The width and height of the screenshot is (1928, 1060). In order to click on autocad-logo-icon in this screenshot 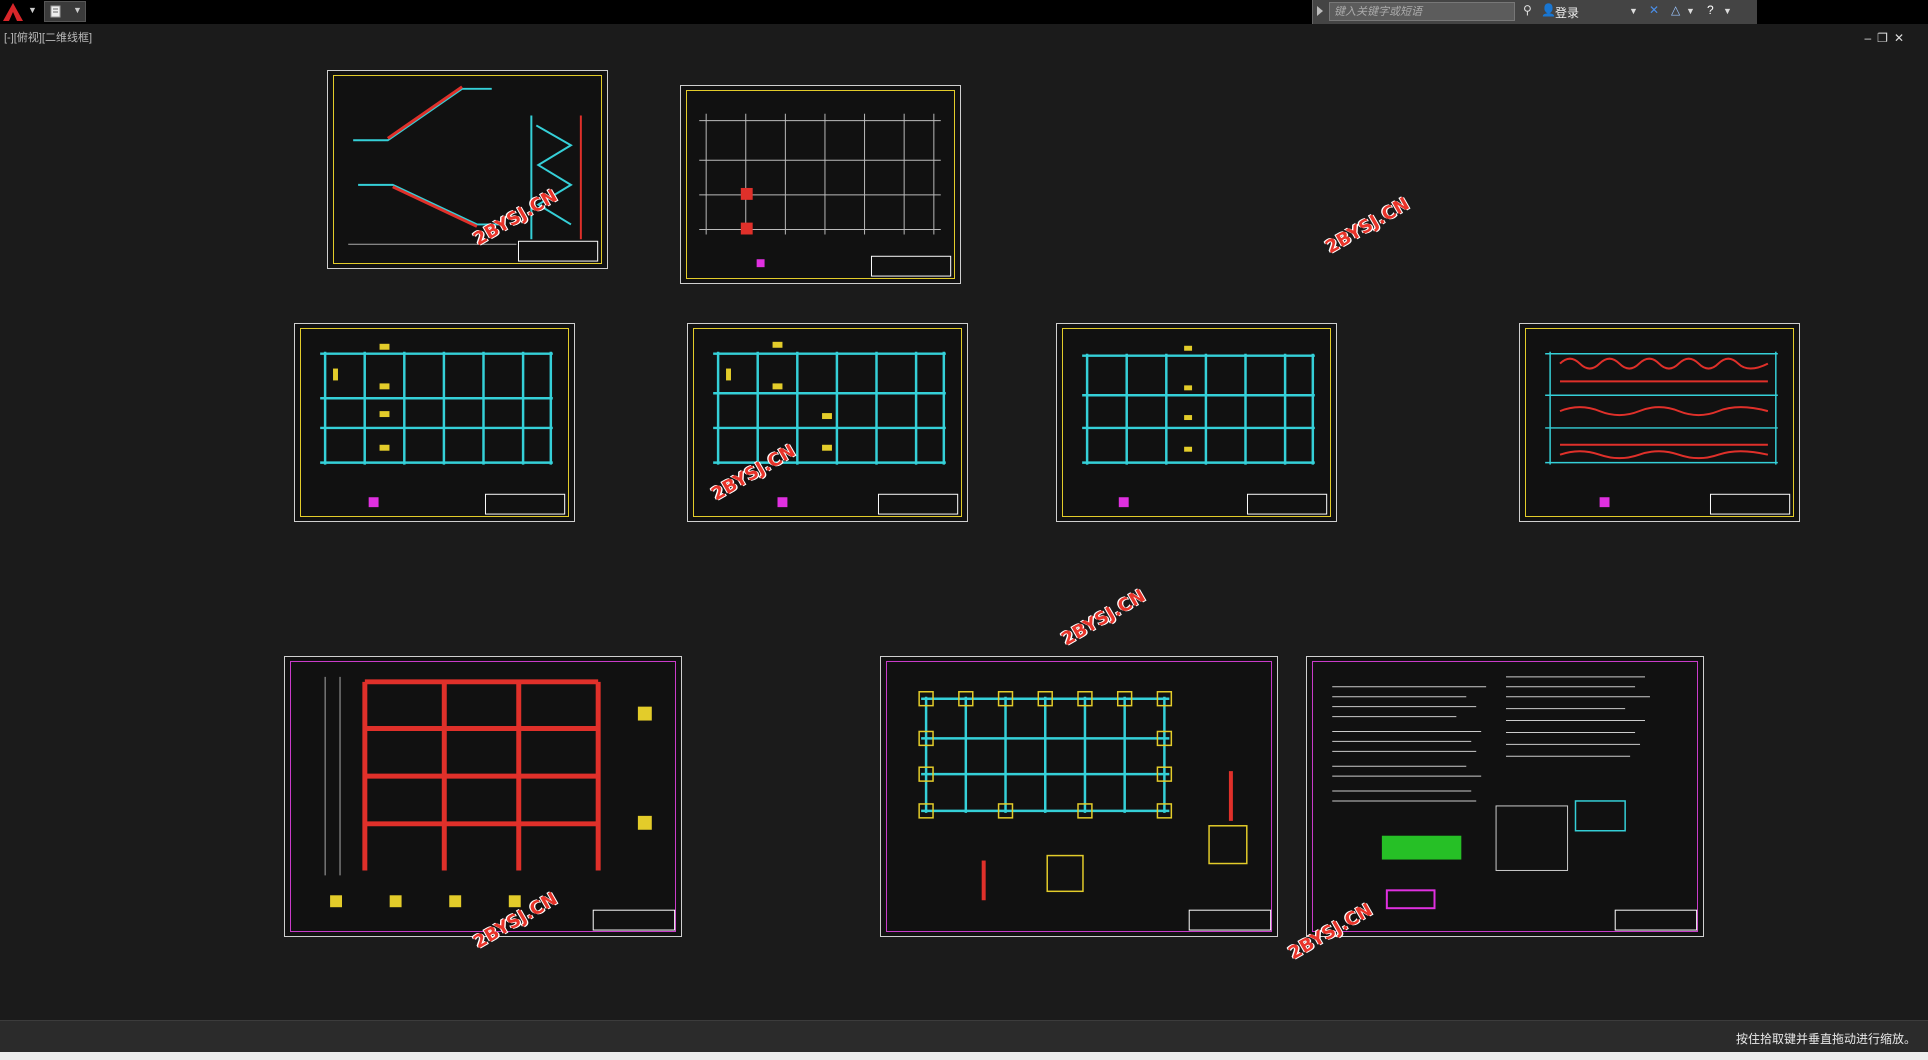, I will do `click(13, 12)`.